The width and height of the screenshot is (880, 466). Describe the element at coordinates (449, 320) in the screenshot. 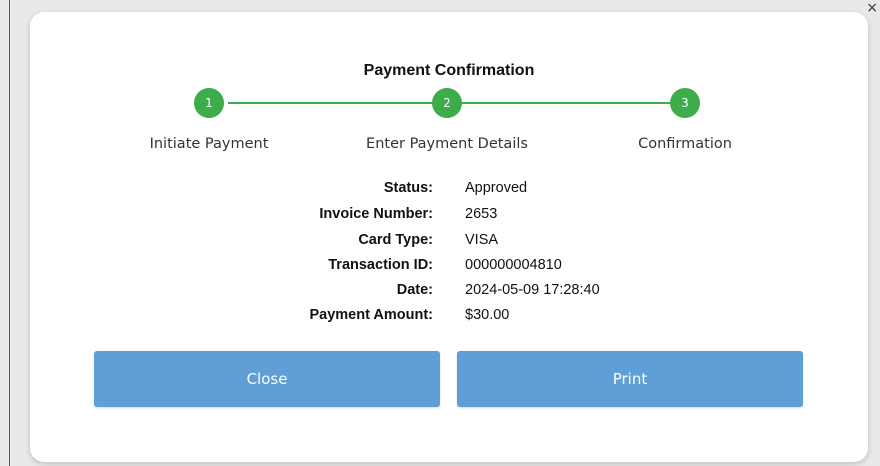

I see `detail-row-payment-amount: Payment Amount: $30.00` at that location.